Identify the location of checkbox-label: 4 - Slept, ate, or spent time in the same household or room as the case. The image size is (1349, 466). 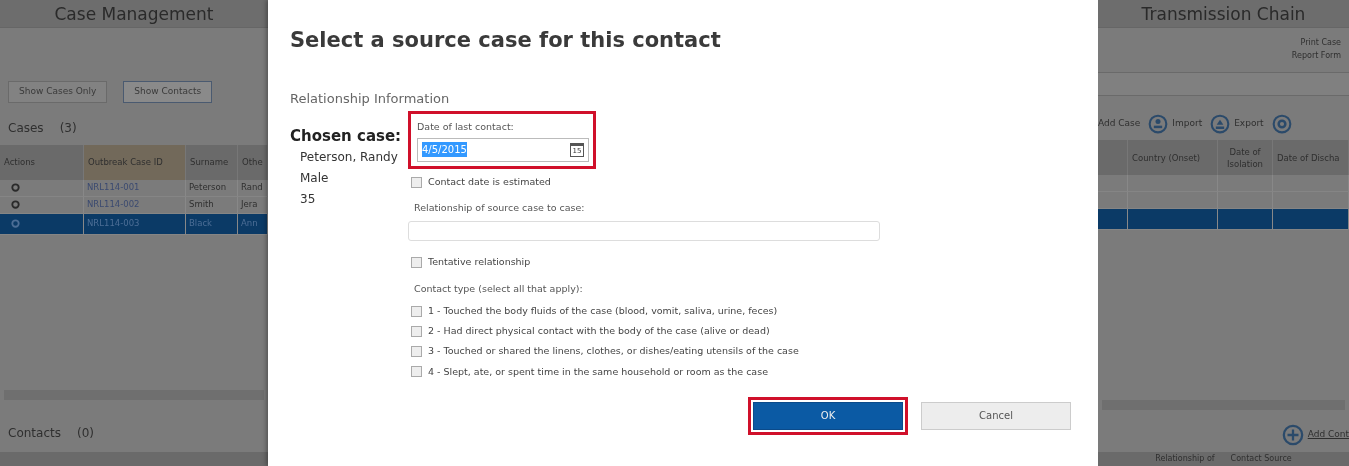
(598, 371).